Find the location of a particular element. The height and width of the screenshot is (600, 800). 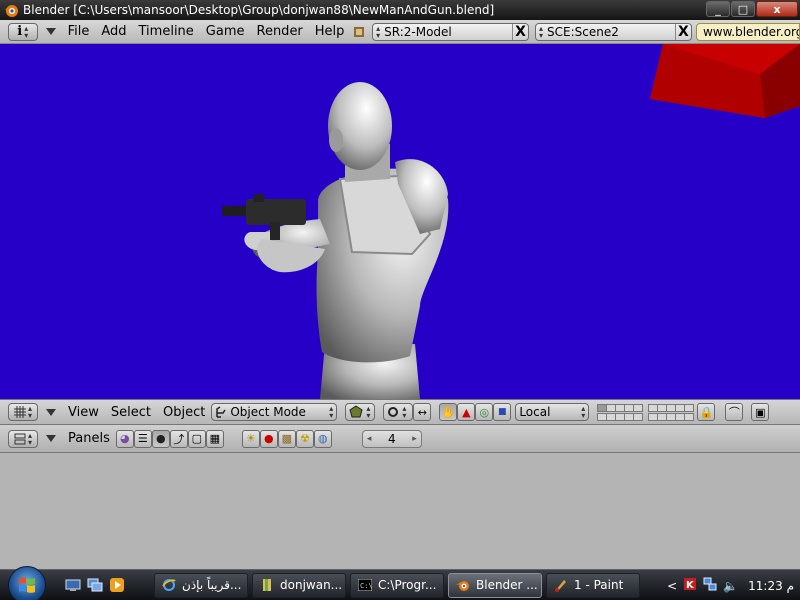

lock-icon: 🔒 is located at coordinates (706, 412).